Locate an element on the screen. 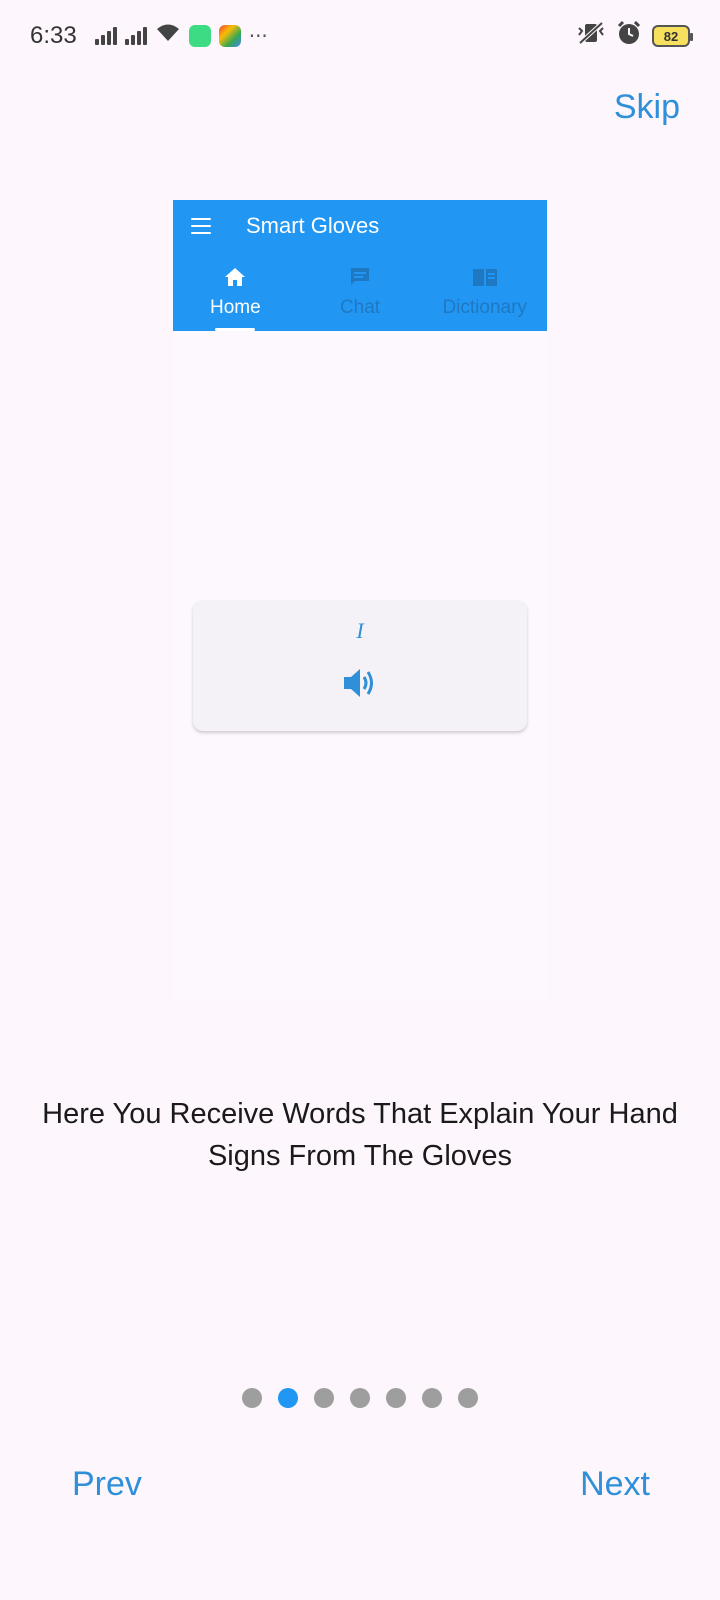 The image size is (720, 1600). more-notifications-icon: ··· is located at coordinates (258, 36).